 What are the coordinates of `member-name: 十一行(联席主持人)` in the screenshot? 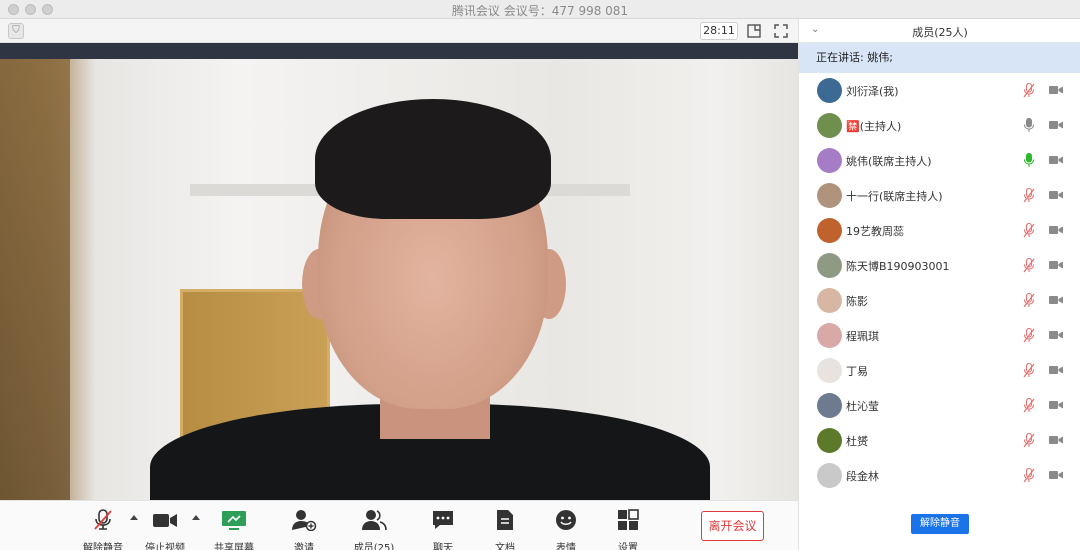 It's located at (894, 196).